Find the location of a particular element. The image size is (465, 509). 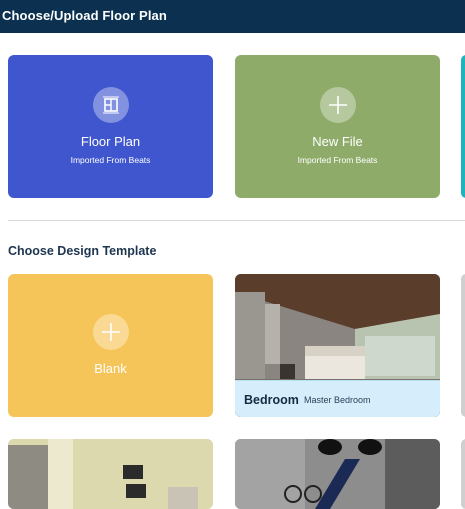

blank-template-card: Blank is located at coordinates (110, 345).